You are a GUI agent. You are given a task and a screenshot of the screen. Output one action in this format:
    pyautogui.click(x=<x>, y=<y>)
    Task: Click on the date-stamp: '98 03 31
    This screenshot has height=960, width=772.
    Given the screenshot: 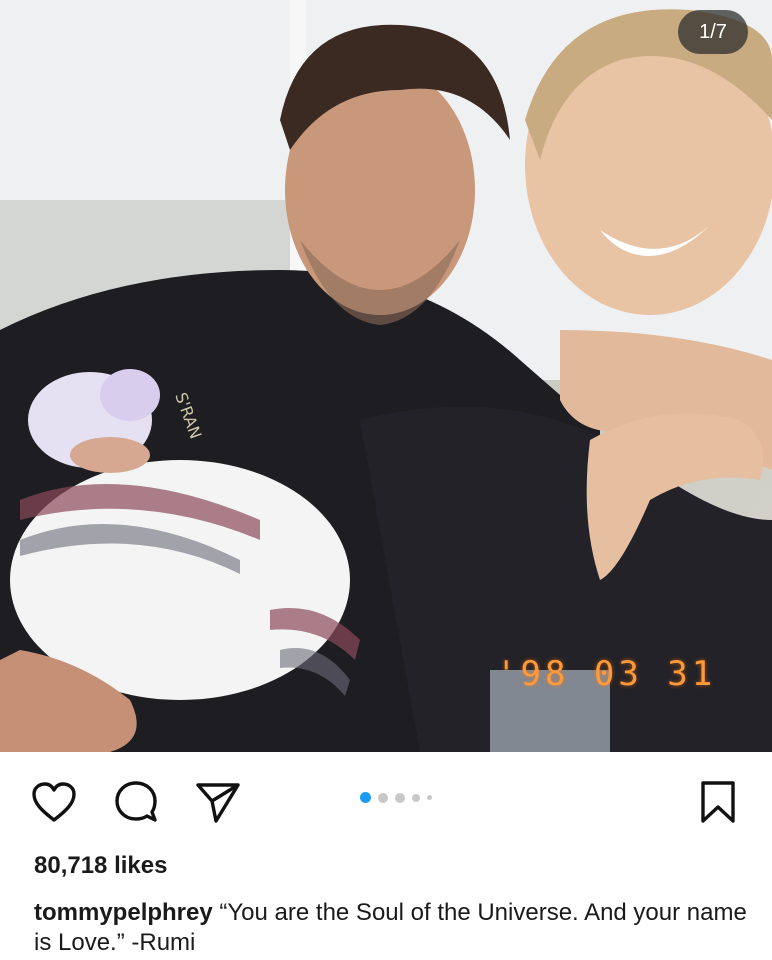 What is the action you would take?
    pyautogui.click(x=606, y=674)
    